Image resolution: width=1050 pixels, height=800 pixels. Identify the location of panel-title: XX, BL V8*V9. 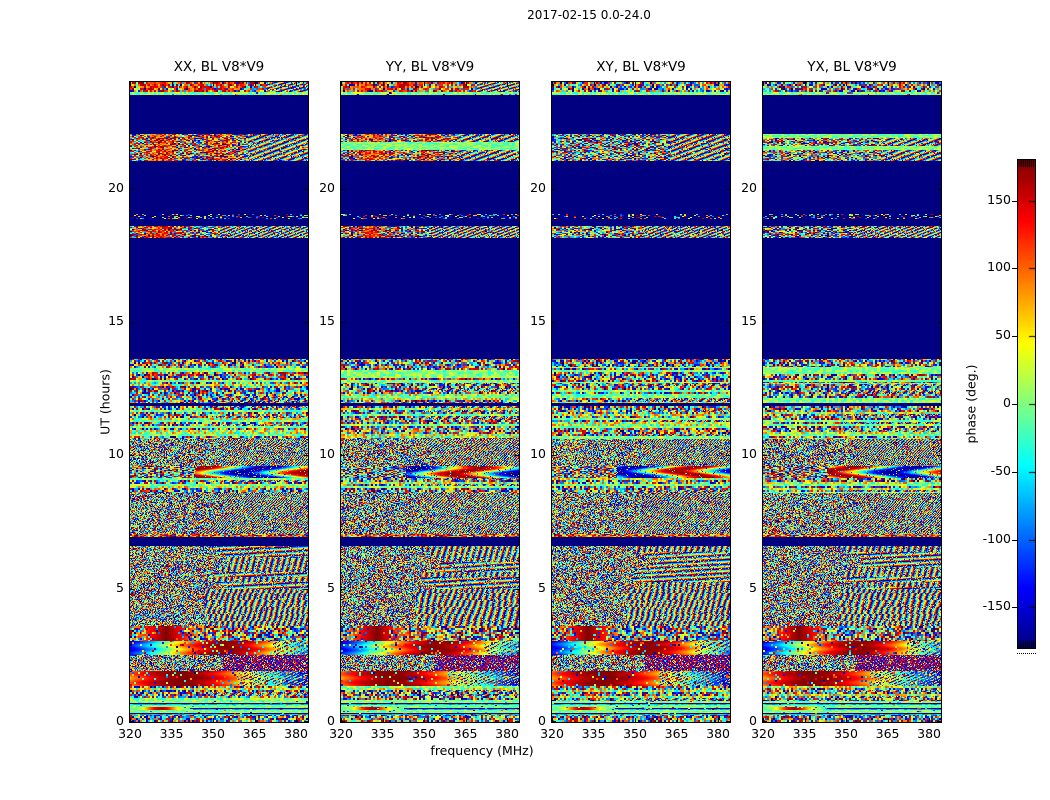
(219, 67).